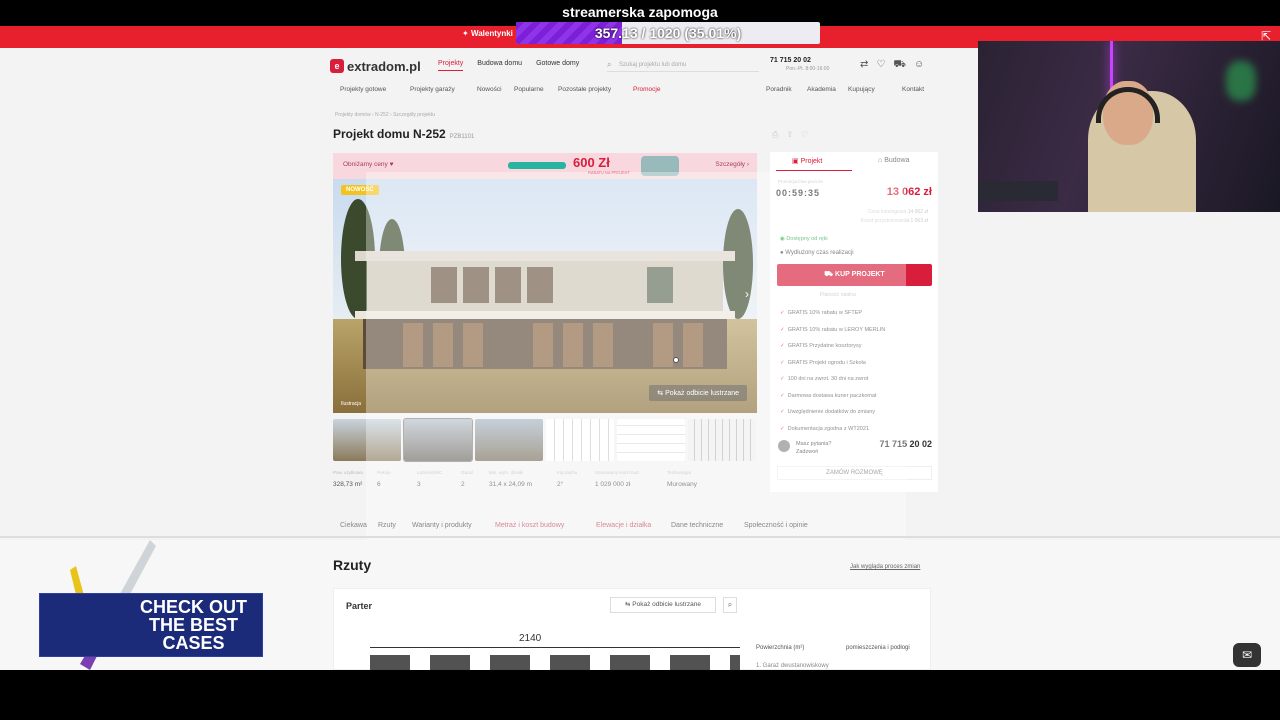  Describe the element at coordinates (776, 525) in the screenshot. I see `section-tab: Społeczność i opinie` at that location.